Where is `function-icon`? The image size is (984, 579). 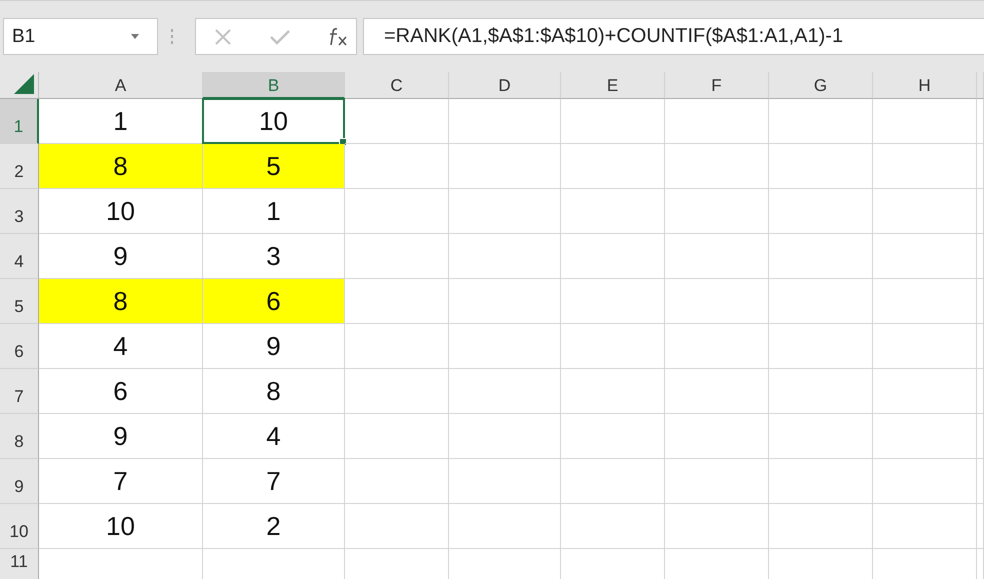
function-icon is located at coordinates (338, 37).